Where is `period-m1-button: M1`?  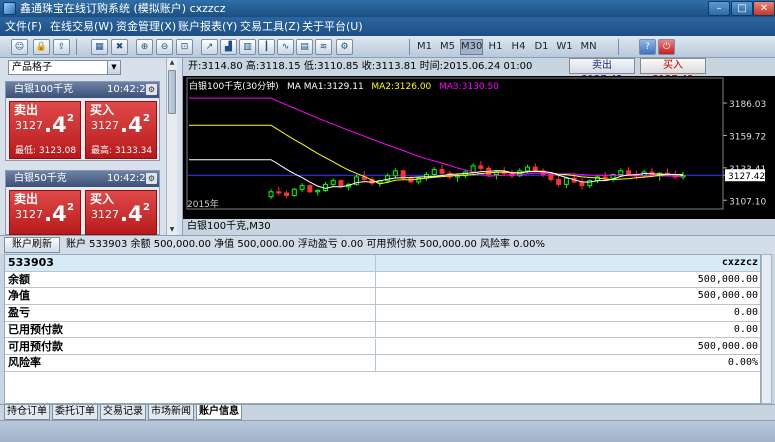 period-m1-button: M1 is located at coordinates (424, 47).